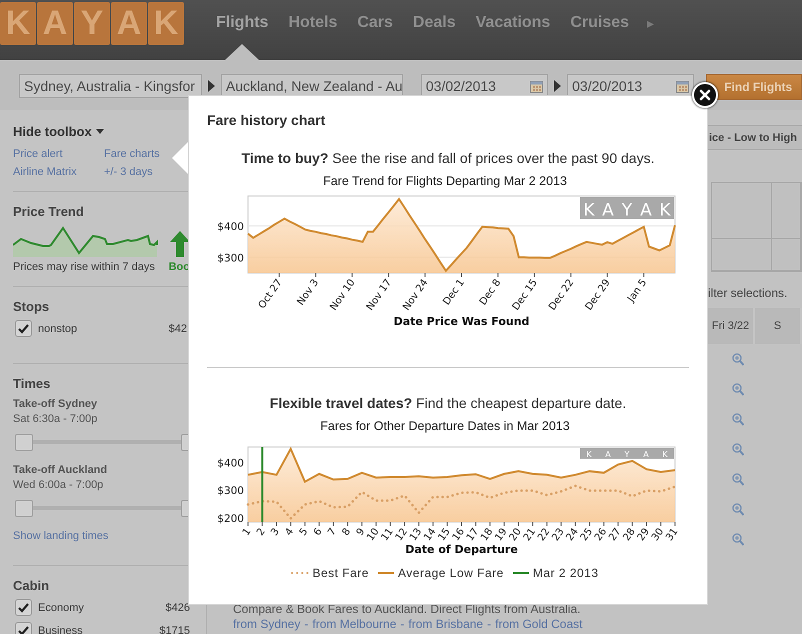  Describe the element at coordinates (375, 30) in the screenshot. I see `nav-tab: Cars` at that location.